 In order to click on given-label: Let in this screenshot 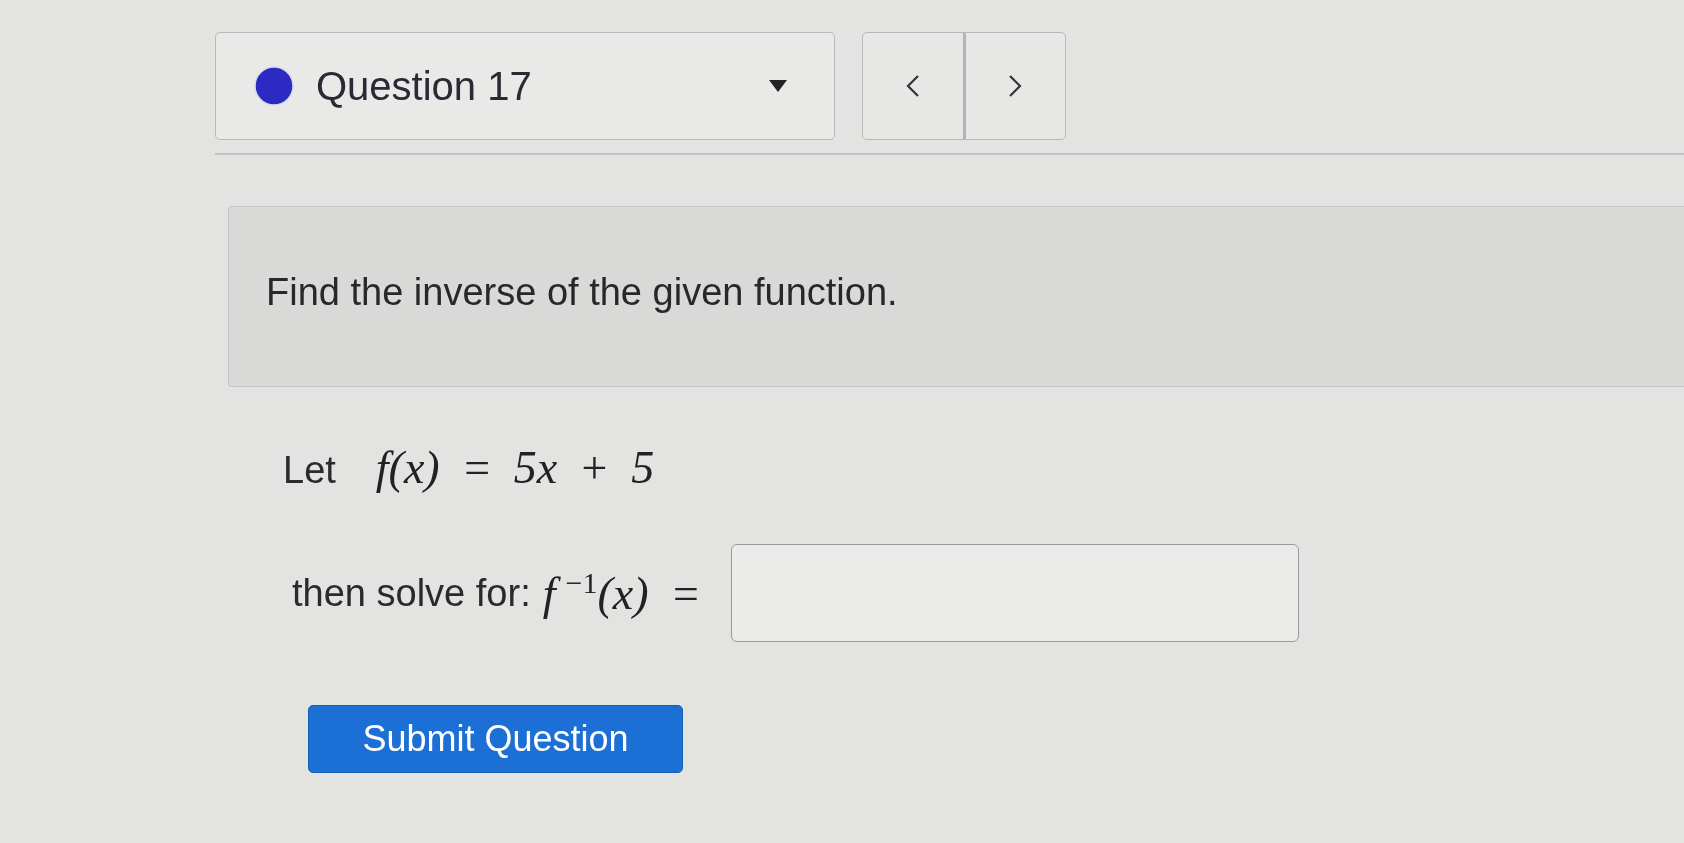, I will do `click(309, 470)`.